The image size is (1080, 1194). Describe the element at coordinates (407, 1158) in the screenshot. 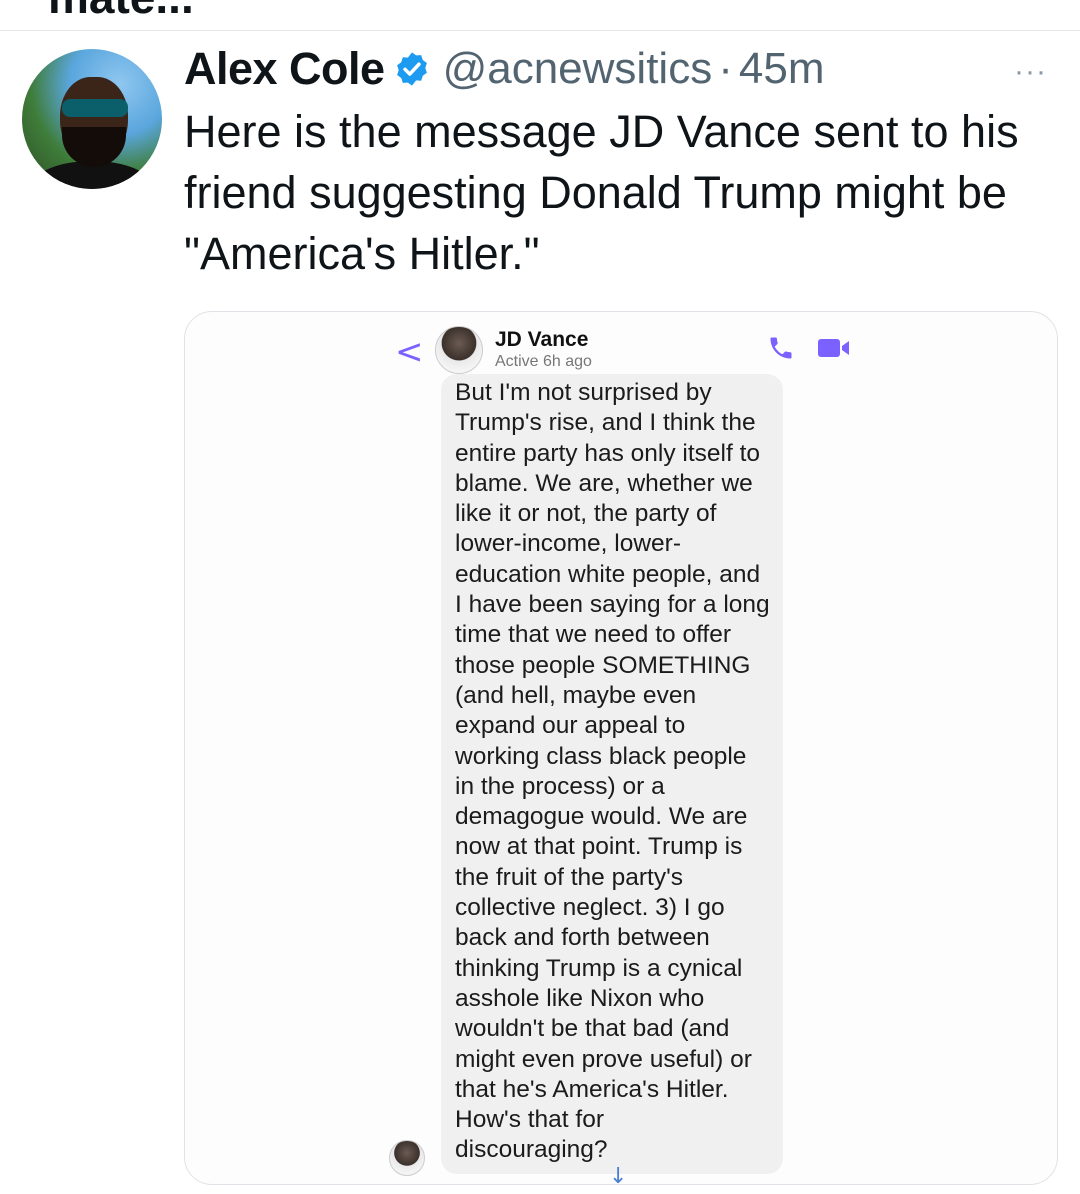

I see `sender-avatar` at that location.